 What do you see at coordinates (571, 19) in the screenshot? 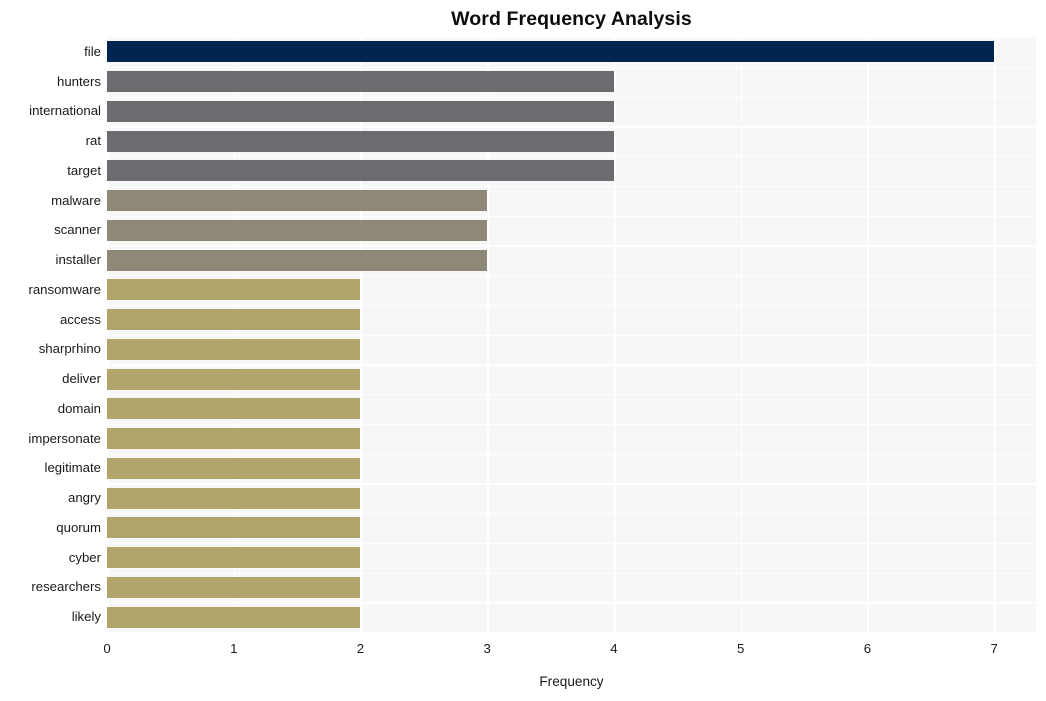
I see `chart-title: Word Frequency Analysis` at bounding box center [571, 19].